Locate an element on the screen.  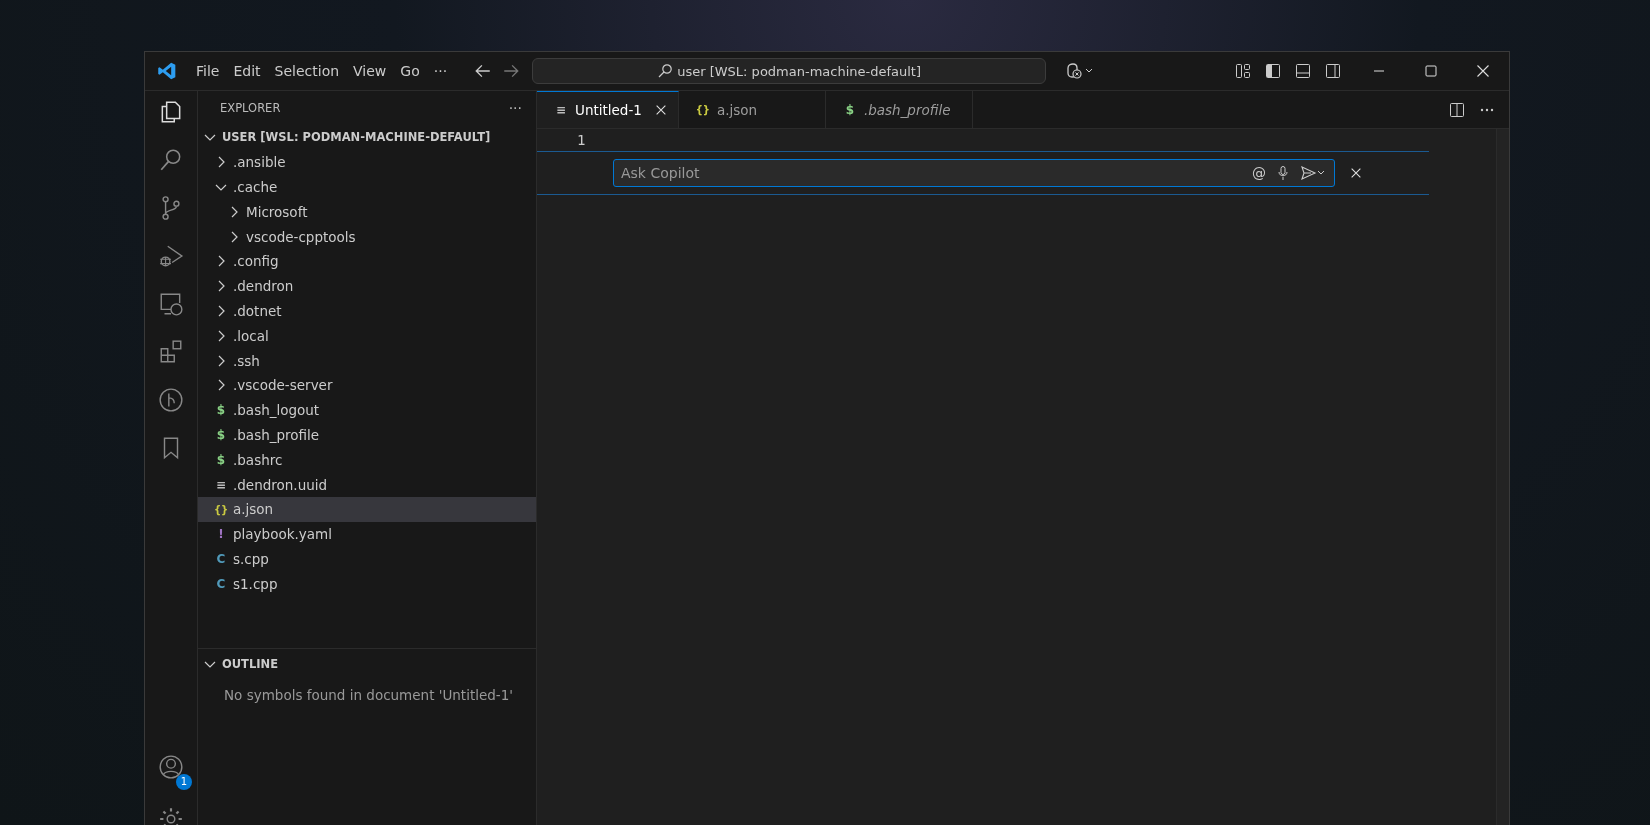
sidebar-title: EXPLORER is located at coordinates (250, 108).